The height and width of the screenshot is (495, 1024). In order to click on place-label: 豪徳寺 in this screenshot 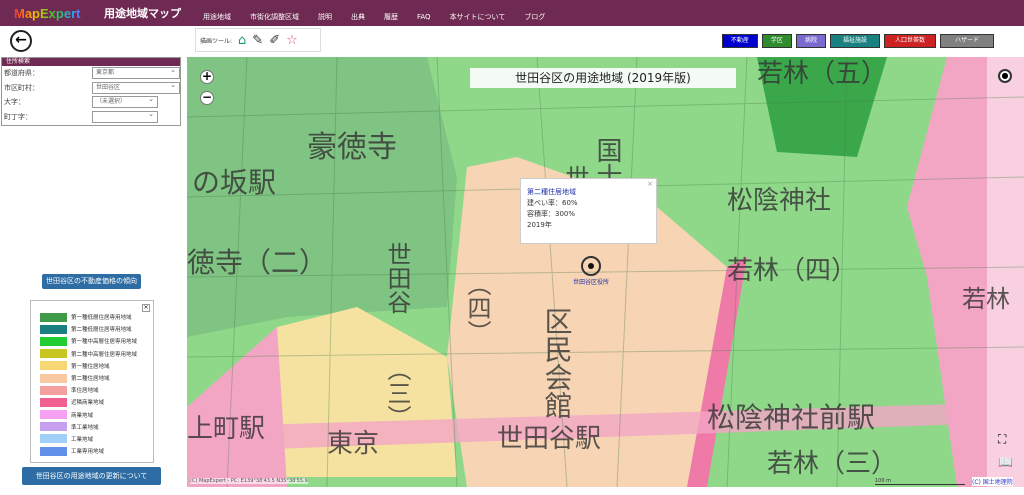, I will do `click(352, 147)`.